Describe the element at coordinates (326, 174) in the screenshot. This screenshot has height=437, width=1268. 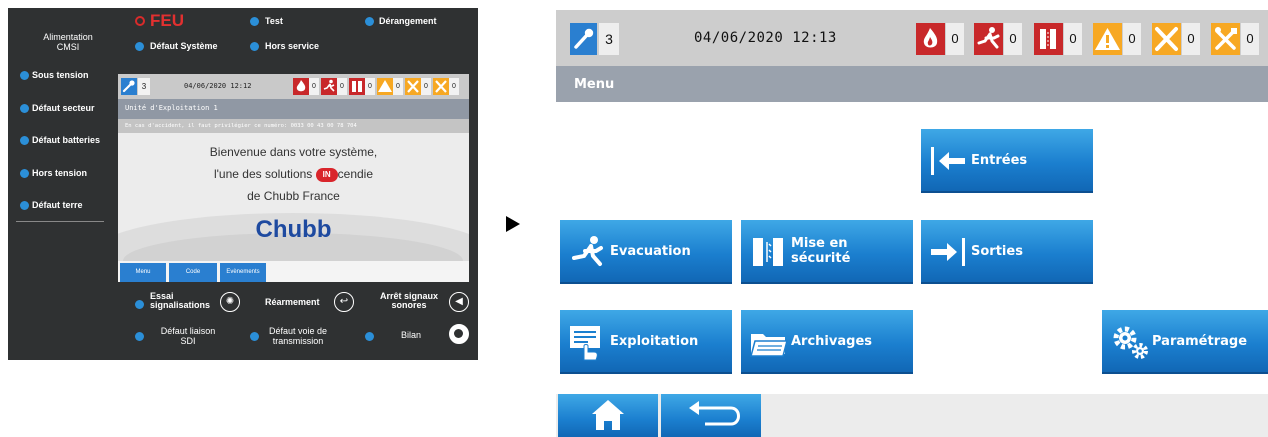
I see `incendie-badge: IN` at that location.